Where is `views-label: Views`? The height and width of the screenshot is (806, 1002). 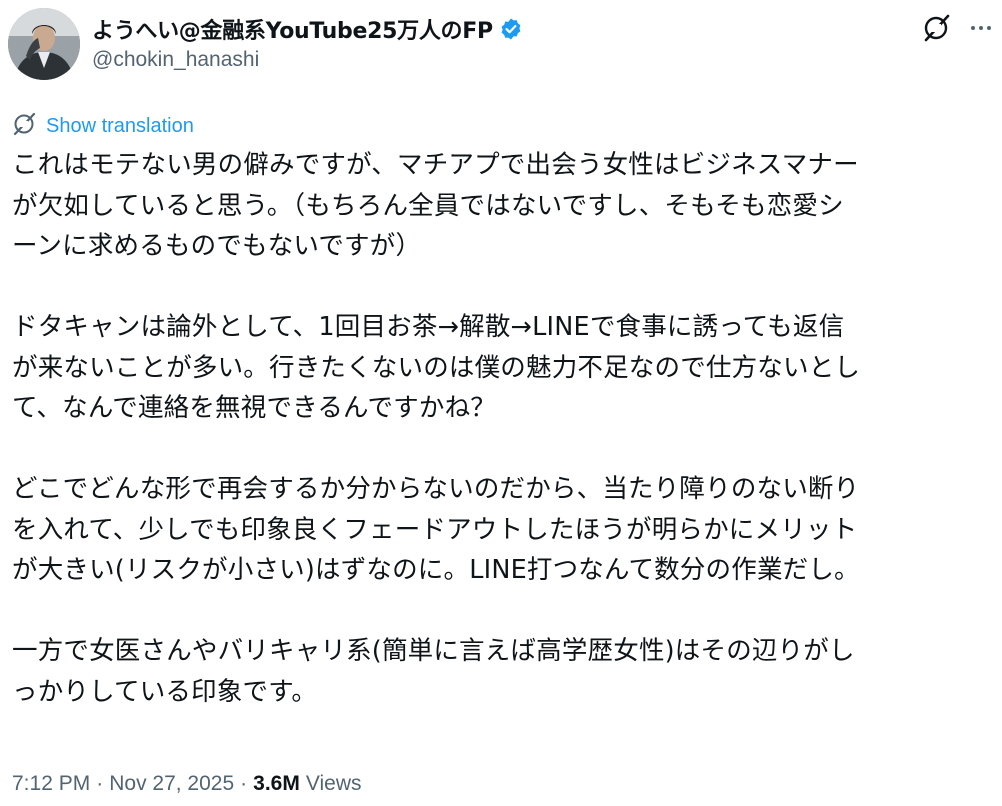 views-label: Views is located at coordinates (334, 784).